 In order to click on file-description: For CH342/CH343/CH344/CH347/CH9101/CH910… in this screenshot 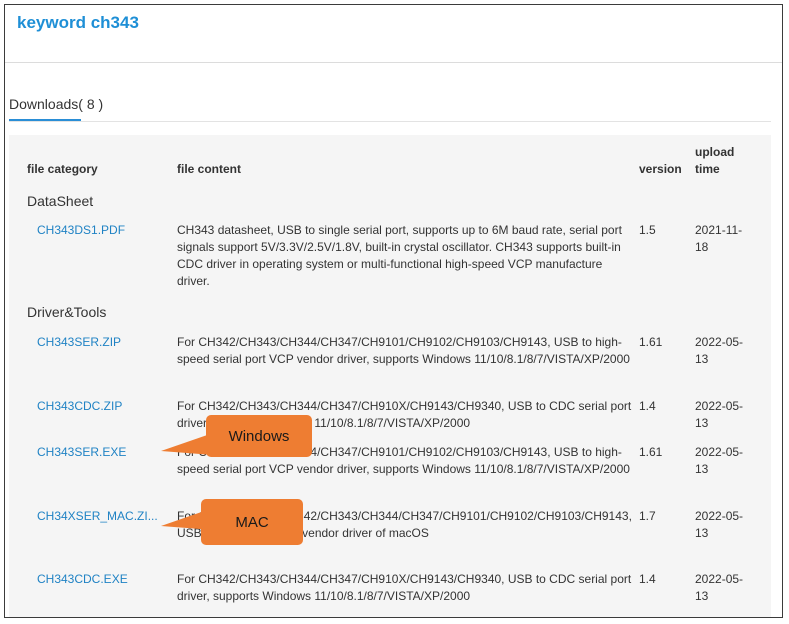, I will do `click(403, 350)`.